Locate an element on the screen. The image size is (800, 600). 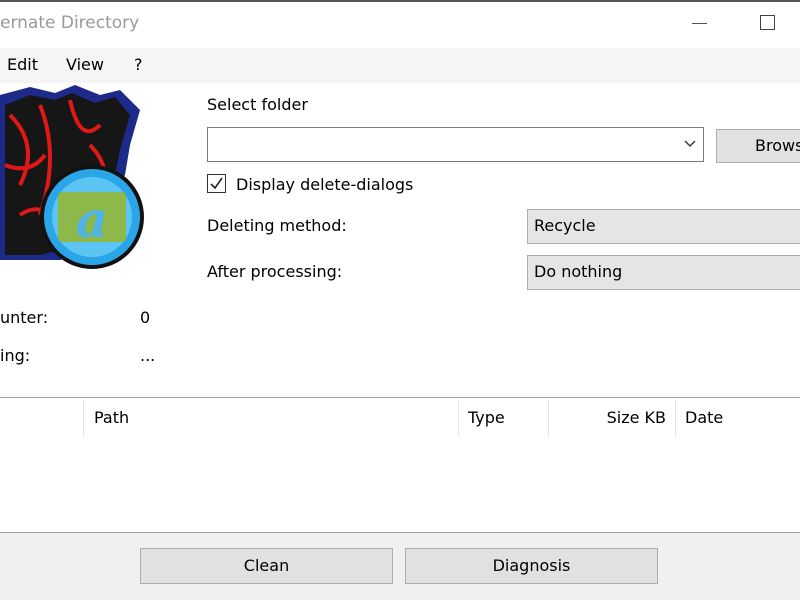
counter-value: 0 is located at coordinates (145, 317).